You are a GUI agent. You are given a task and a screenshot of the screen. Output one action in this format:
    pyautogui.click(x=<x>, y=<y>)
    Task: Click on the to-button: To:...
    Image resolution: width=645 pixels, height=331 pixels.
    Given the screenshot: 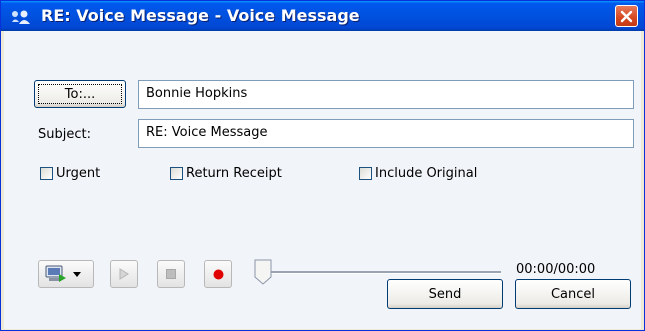 What is the action you would take?
    pyautogui.click(x=80, y=94)
    